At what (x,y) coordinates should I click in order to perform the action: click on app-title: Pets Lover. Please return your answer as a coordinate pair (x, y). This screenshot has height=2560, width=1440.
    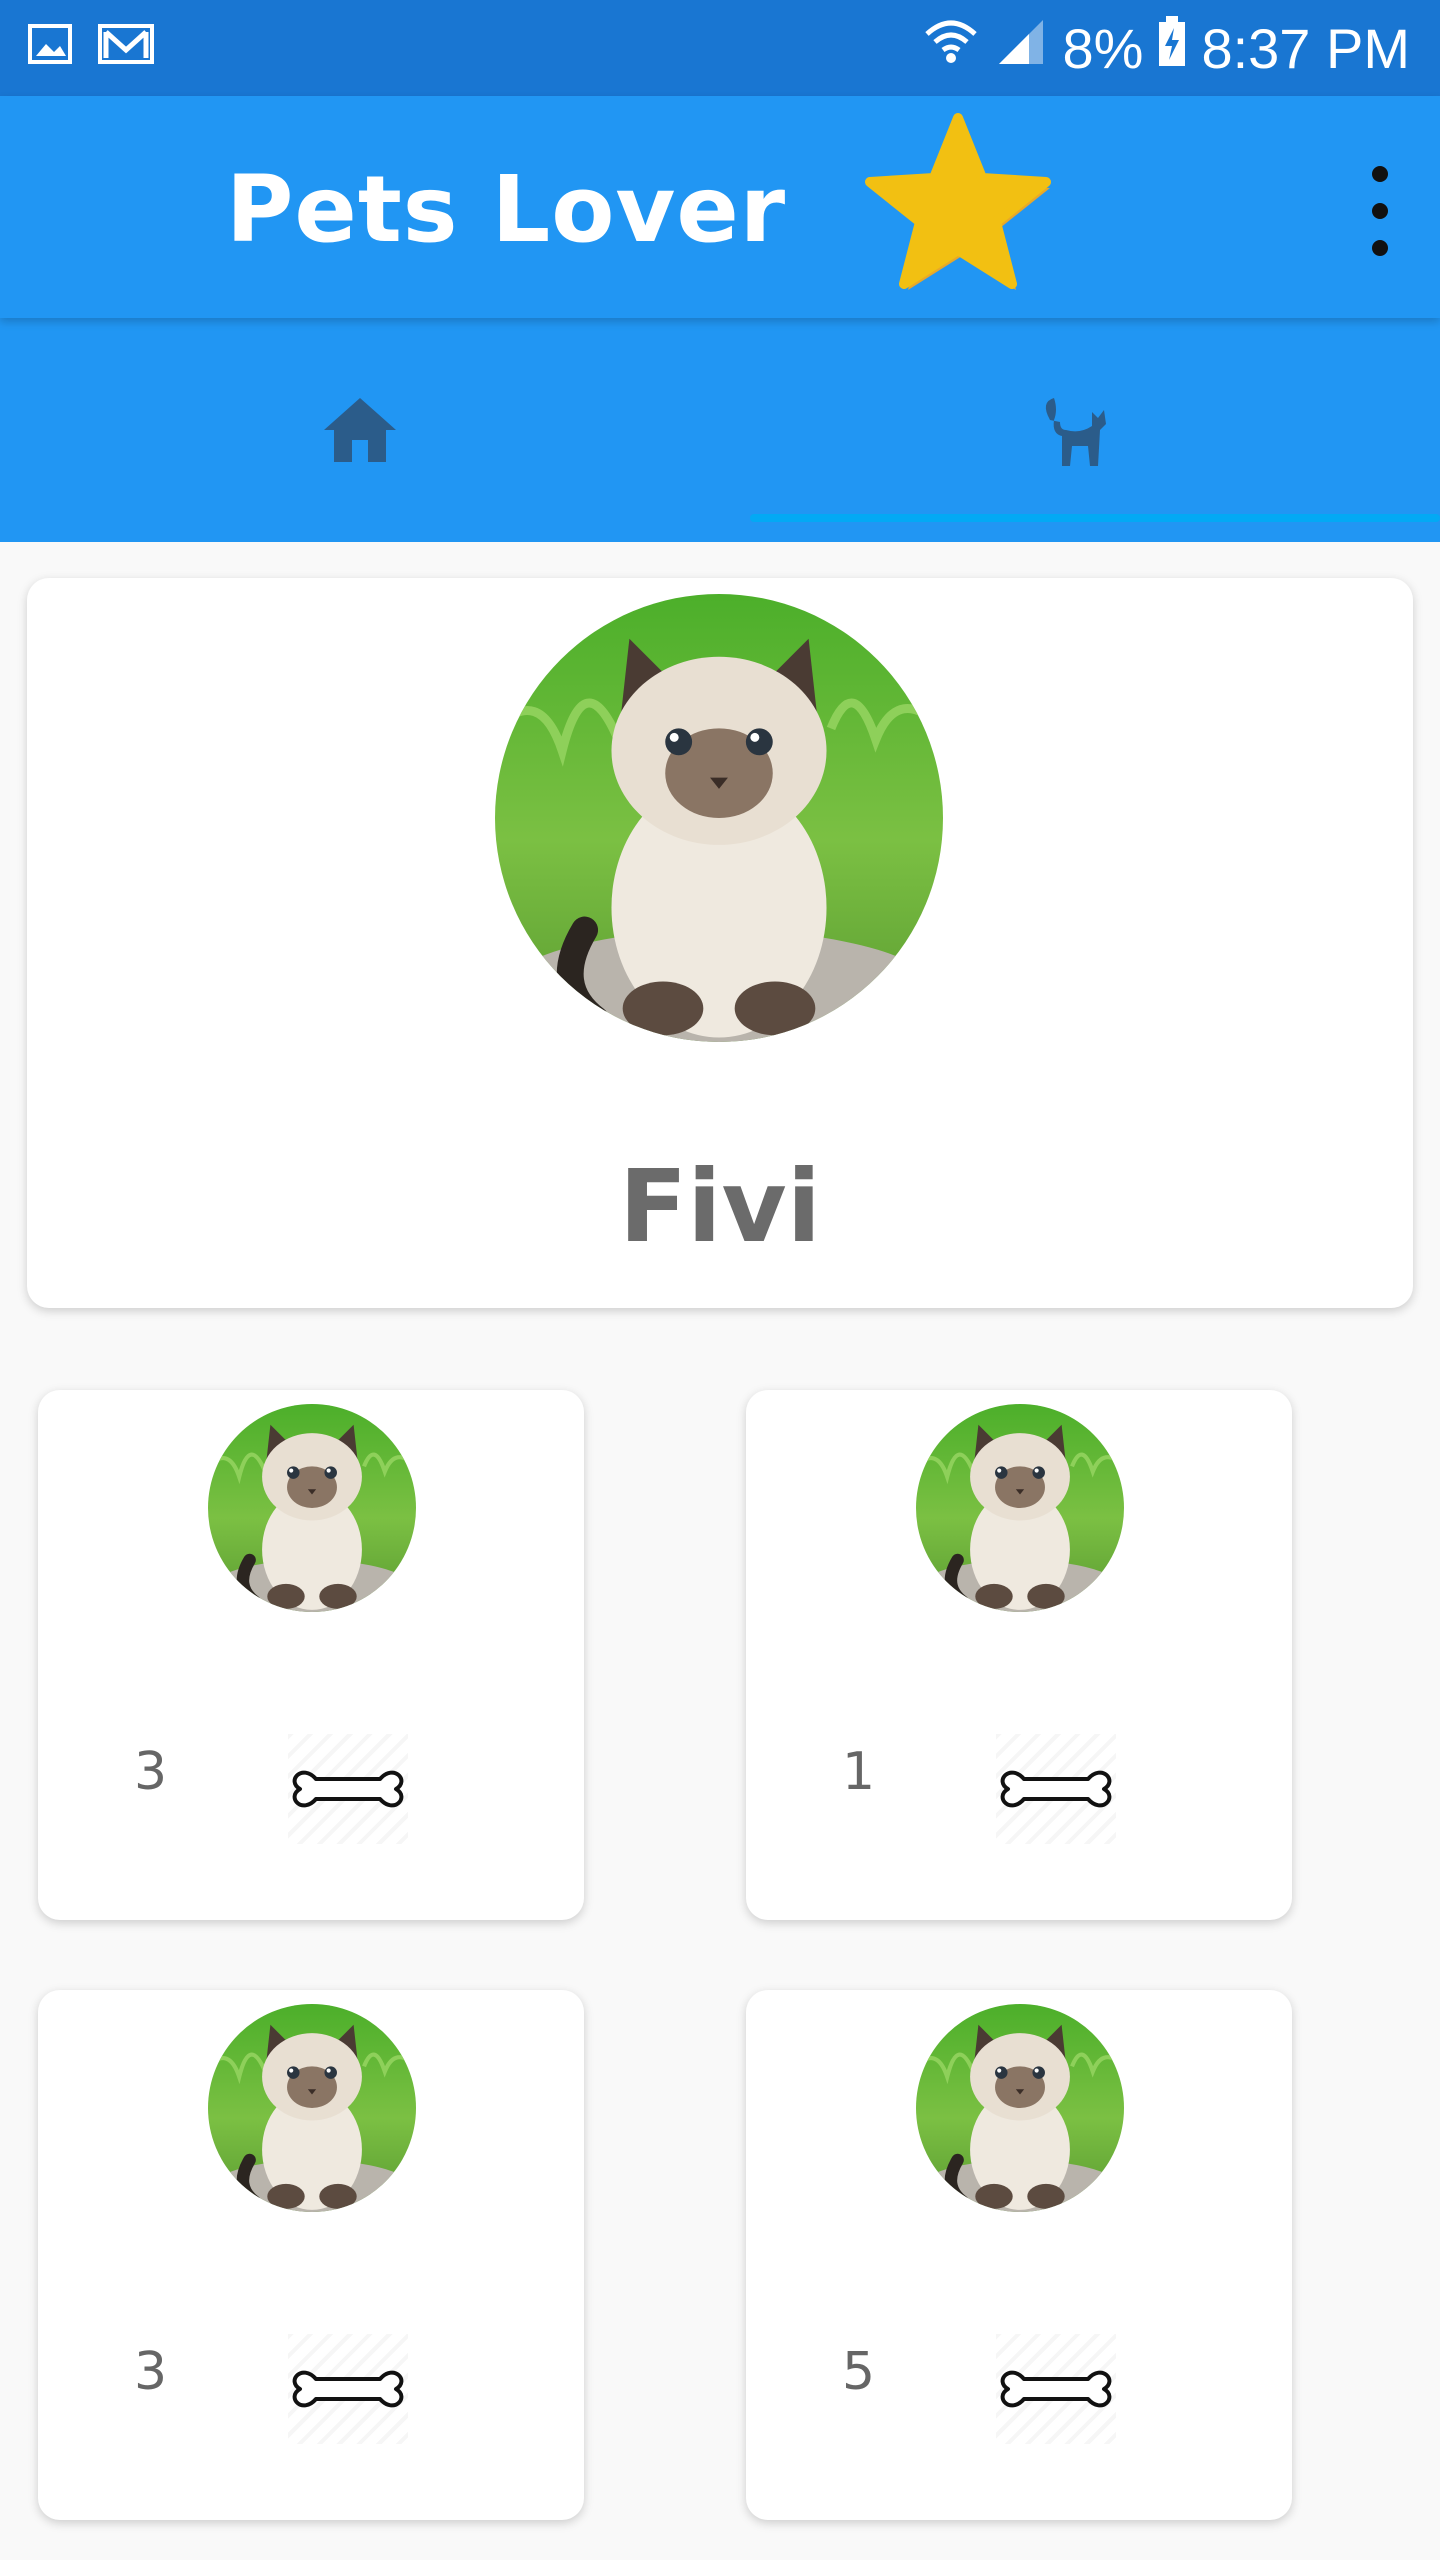
    Looking at the image, I should click on (506, 209).